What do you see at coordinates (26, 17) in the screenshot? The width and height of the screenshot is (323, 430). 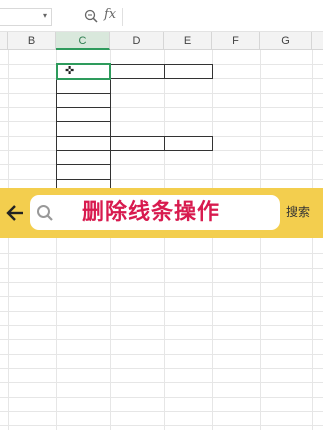 I see `name-box: ▾` at bounding box center [26, 17].